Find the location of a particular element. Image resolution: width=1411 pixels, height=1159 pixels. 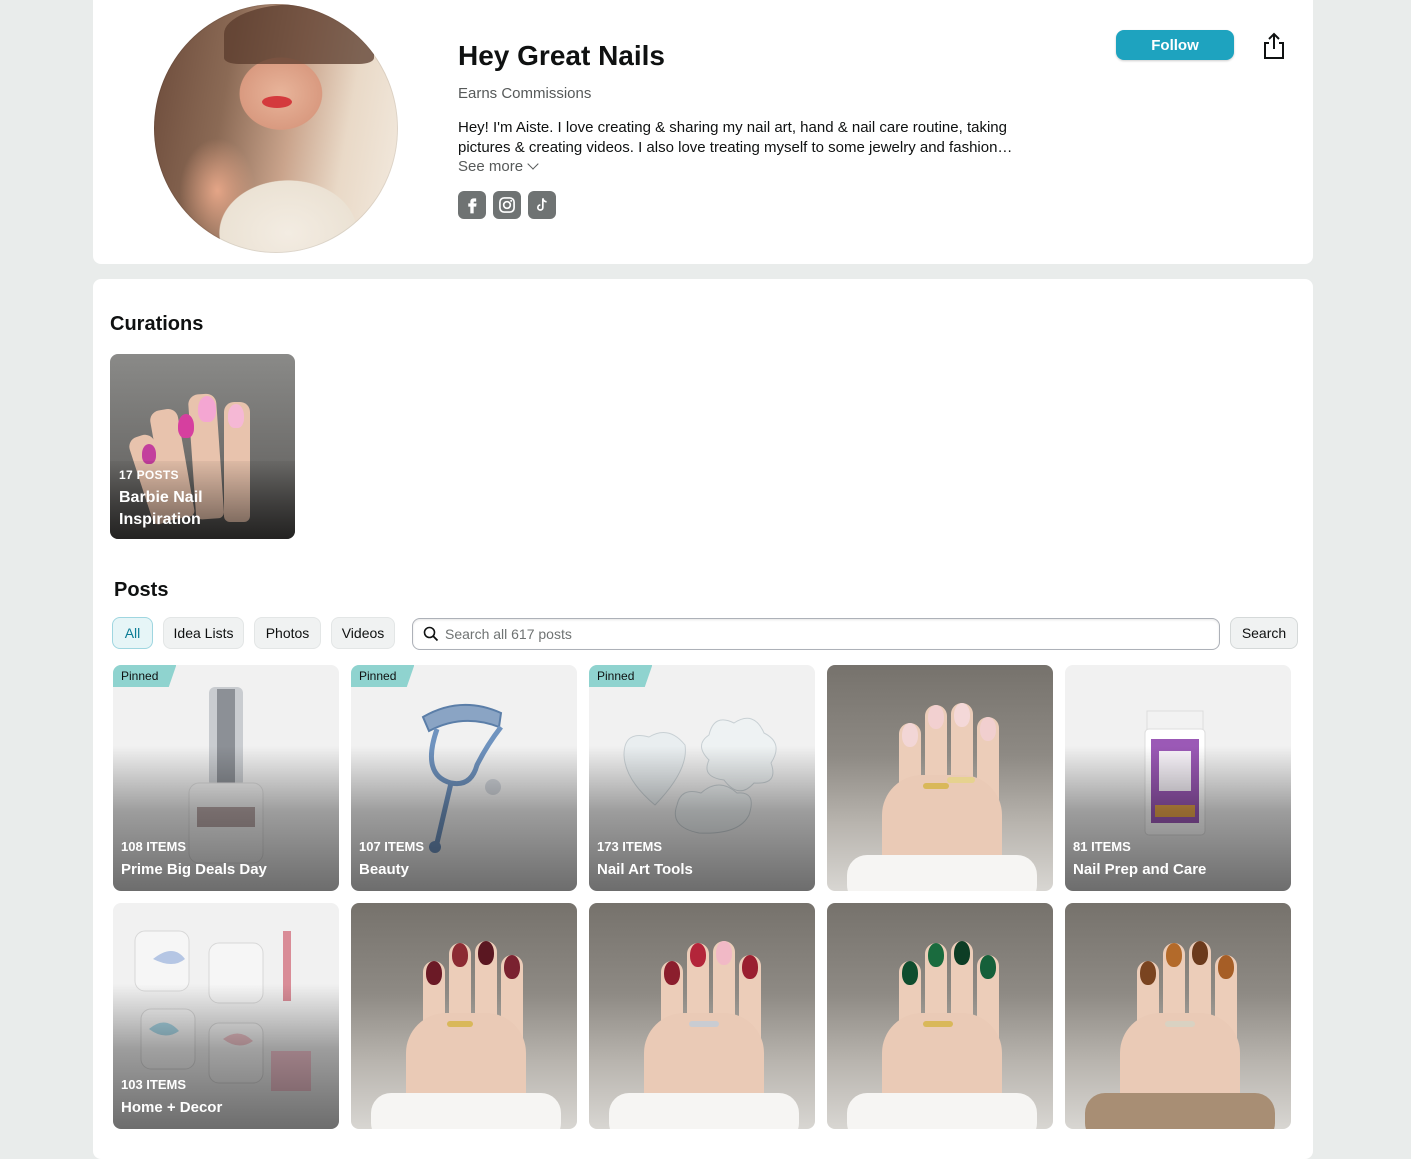

post-item-count: 81 ITEMS is located at coordinates (1102, 846).